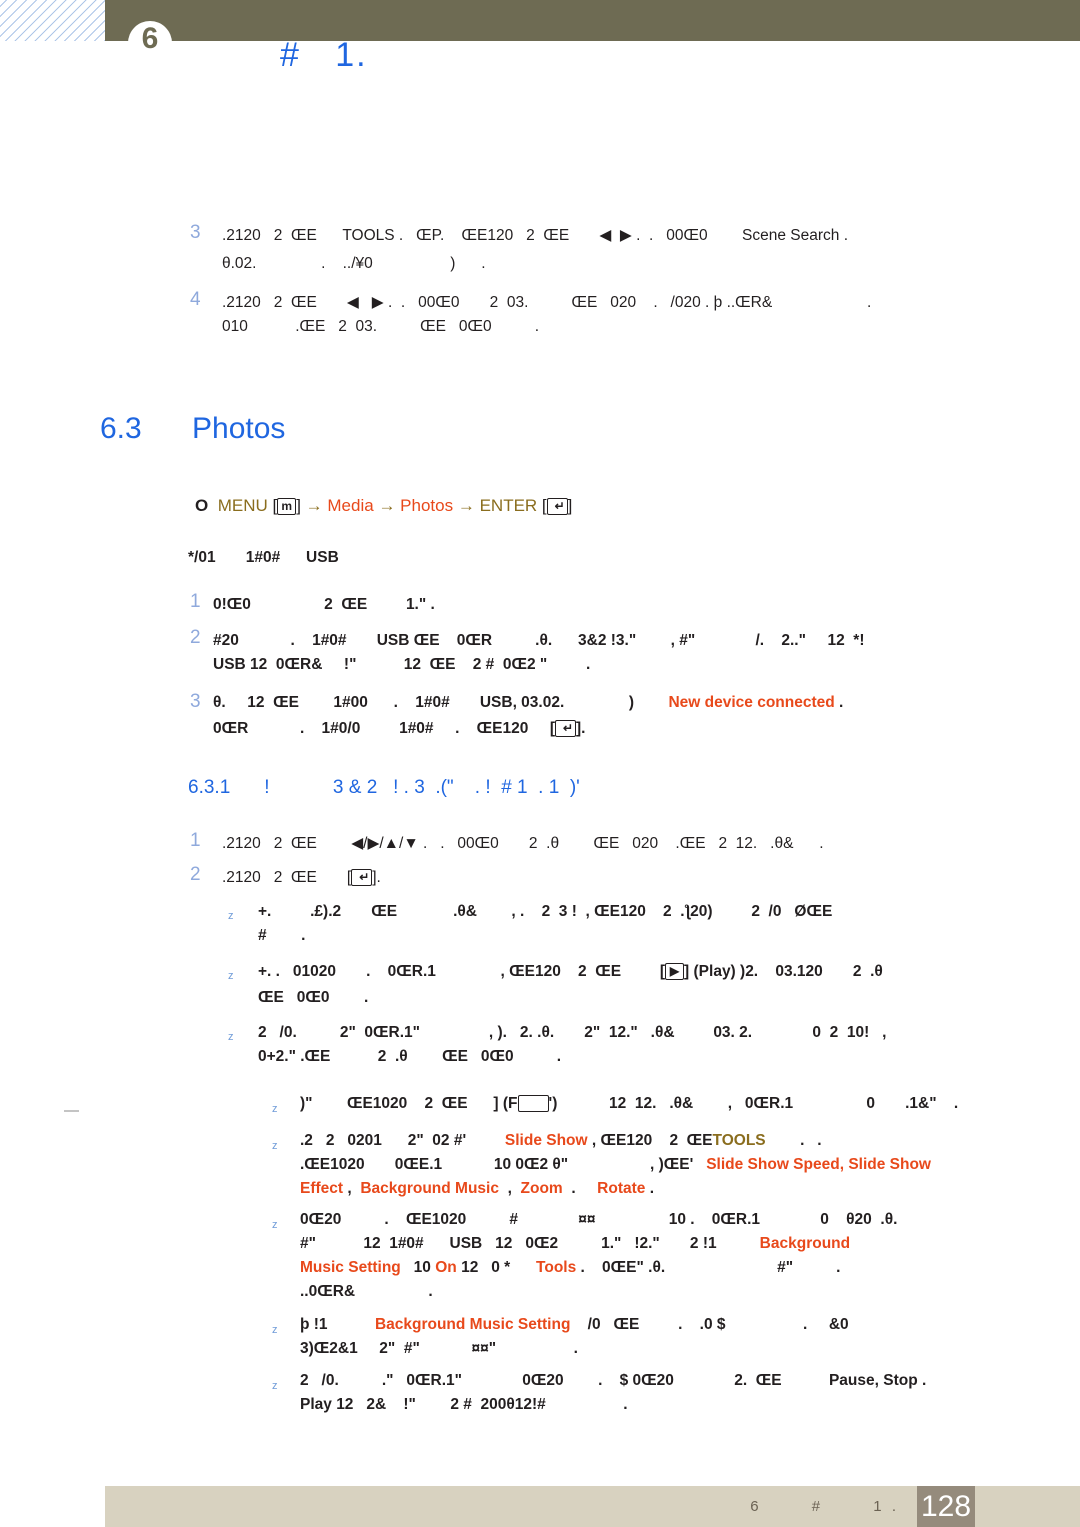 Image resolution: width=1080 pixels, height=1527 pixels. Describe the element at coordinates (337, 1324) in the screenshot. I see `bullet-line: þ !1` at that location.